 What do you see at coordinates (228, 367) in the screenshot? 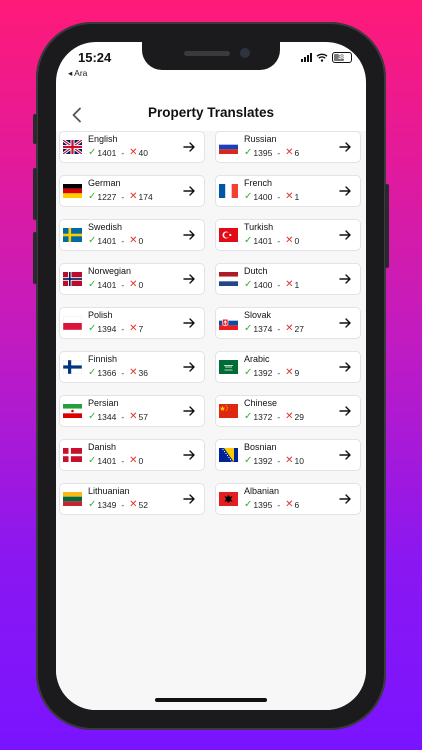
I see `flag-sa-icon` at bounding box center [228, 367].